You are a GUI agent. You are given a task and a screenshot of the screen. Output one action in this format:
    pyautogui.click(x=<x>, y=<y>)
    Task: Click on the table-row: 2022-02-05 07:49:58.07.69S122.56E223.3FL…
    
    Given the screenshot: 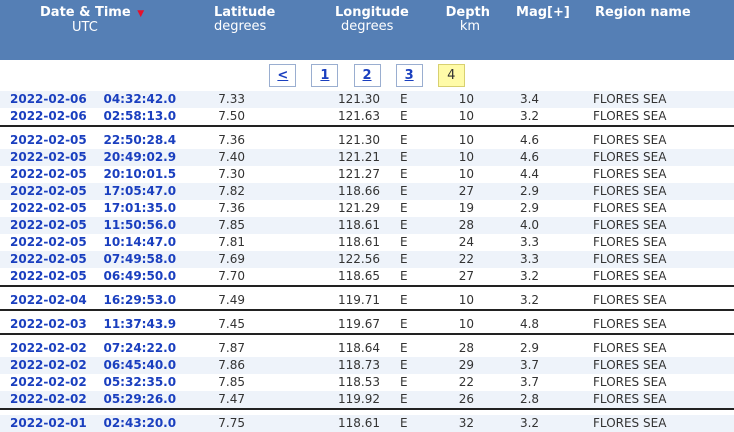 What is the action you would take?
    pyautogui.click(x=367, y=259)
    